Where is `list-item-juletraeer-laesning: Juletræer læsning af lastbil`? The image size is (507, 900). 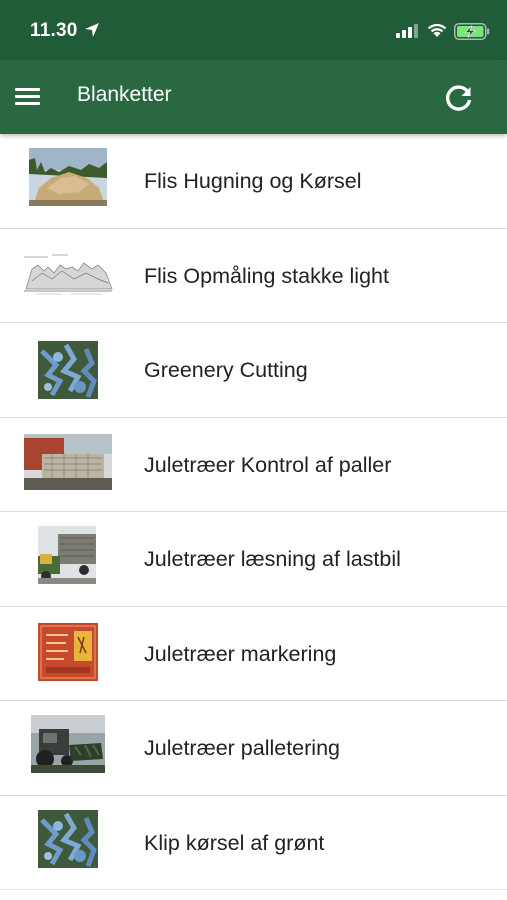
list-item-juletraeer-laesning: Juletræer læsning af lastbil is located at coordinates (253, 559).